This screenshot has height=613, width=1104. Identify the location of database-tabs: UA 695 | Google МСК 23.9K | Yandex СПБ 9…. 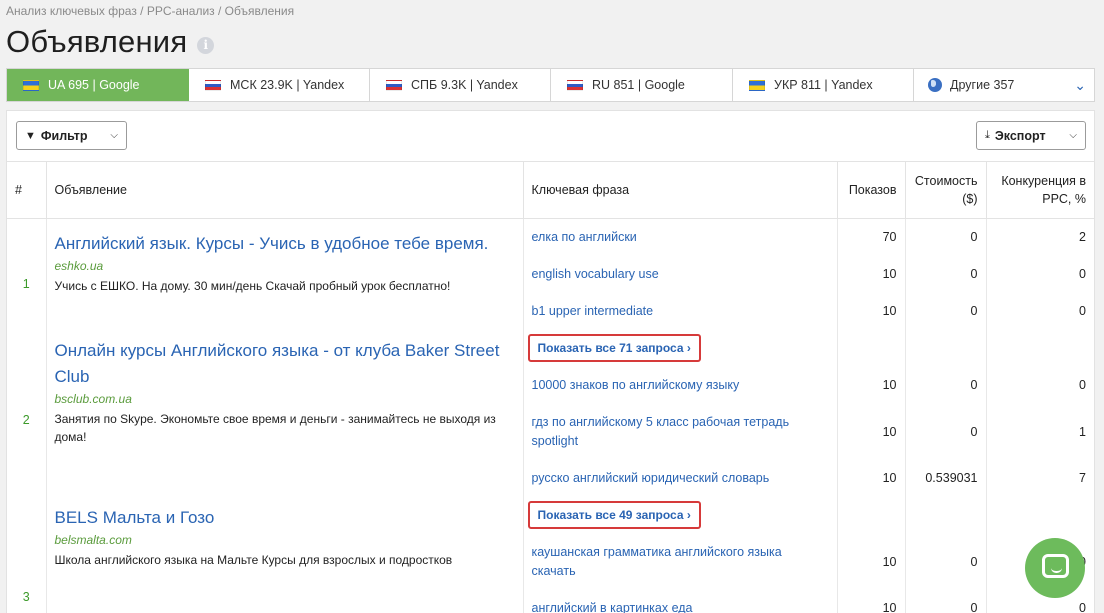
(550, 85).